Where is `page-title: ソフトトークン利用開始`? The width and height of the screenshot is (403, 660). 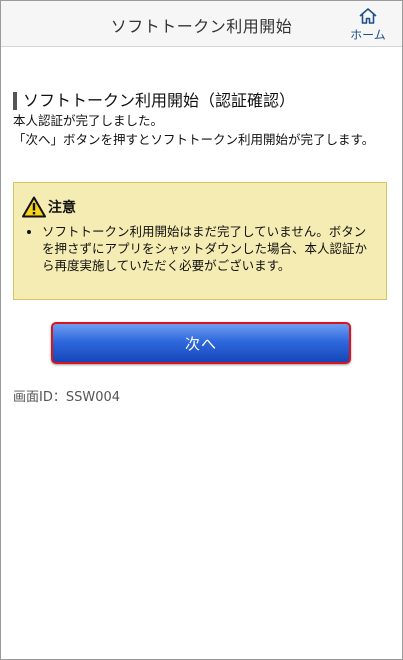 page-title: ソフトトークン利用開始 is located at coordinates (201, 26).